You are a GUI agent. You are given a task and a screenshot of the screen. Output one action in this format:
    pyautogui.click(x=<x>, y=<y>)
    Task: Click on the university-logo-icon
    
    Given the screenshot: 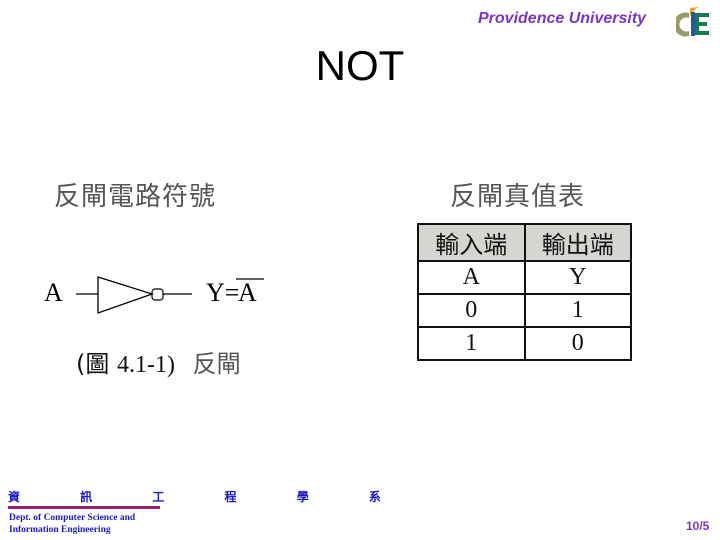 What is the action you would take?
    pyautogui.click(x=692, y=22)
    